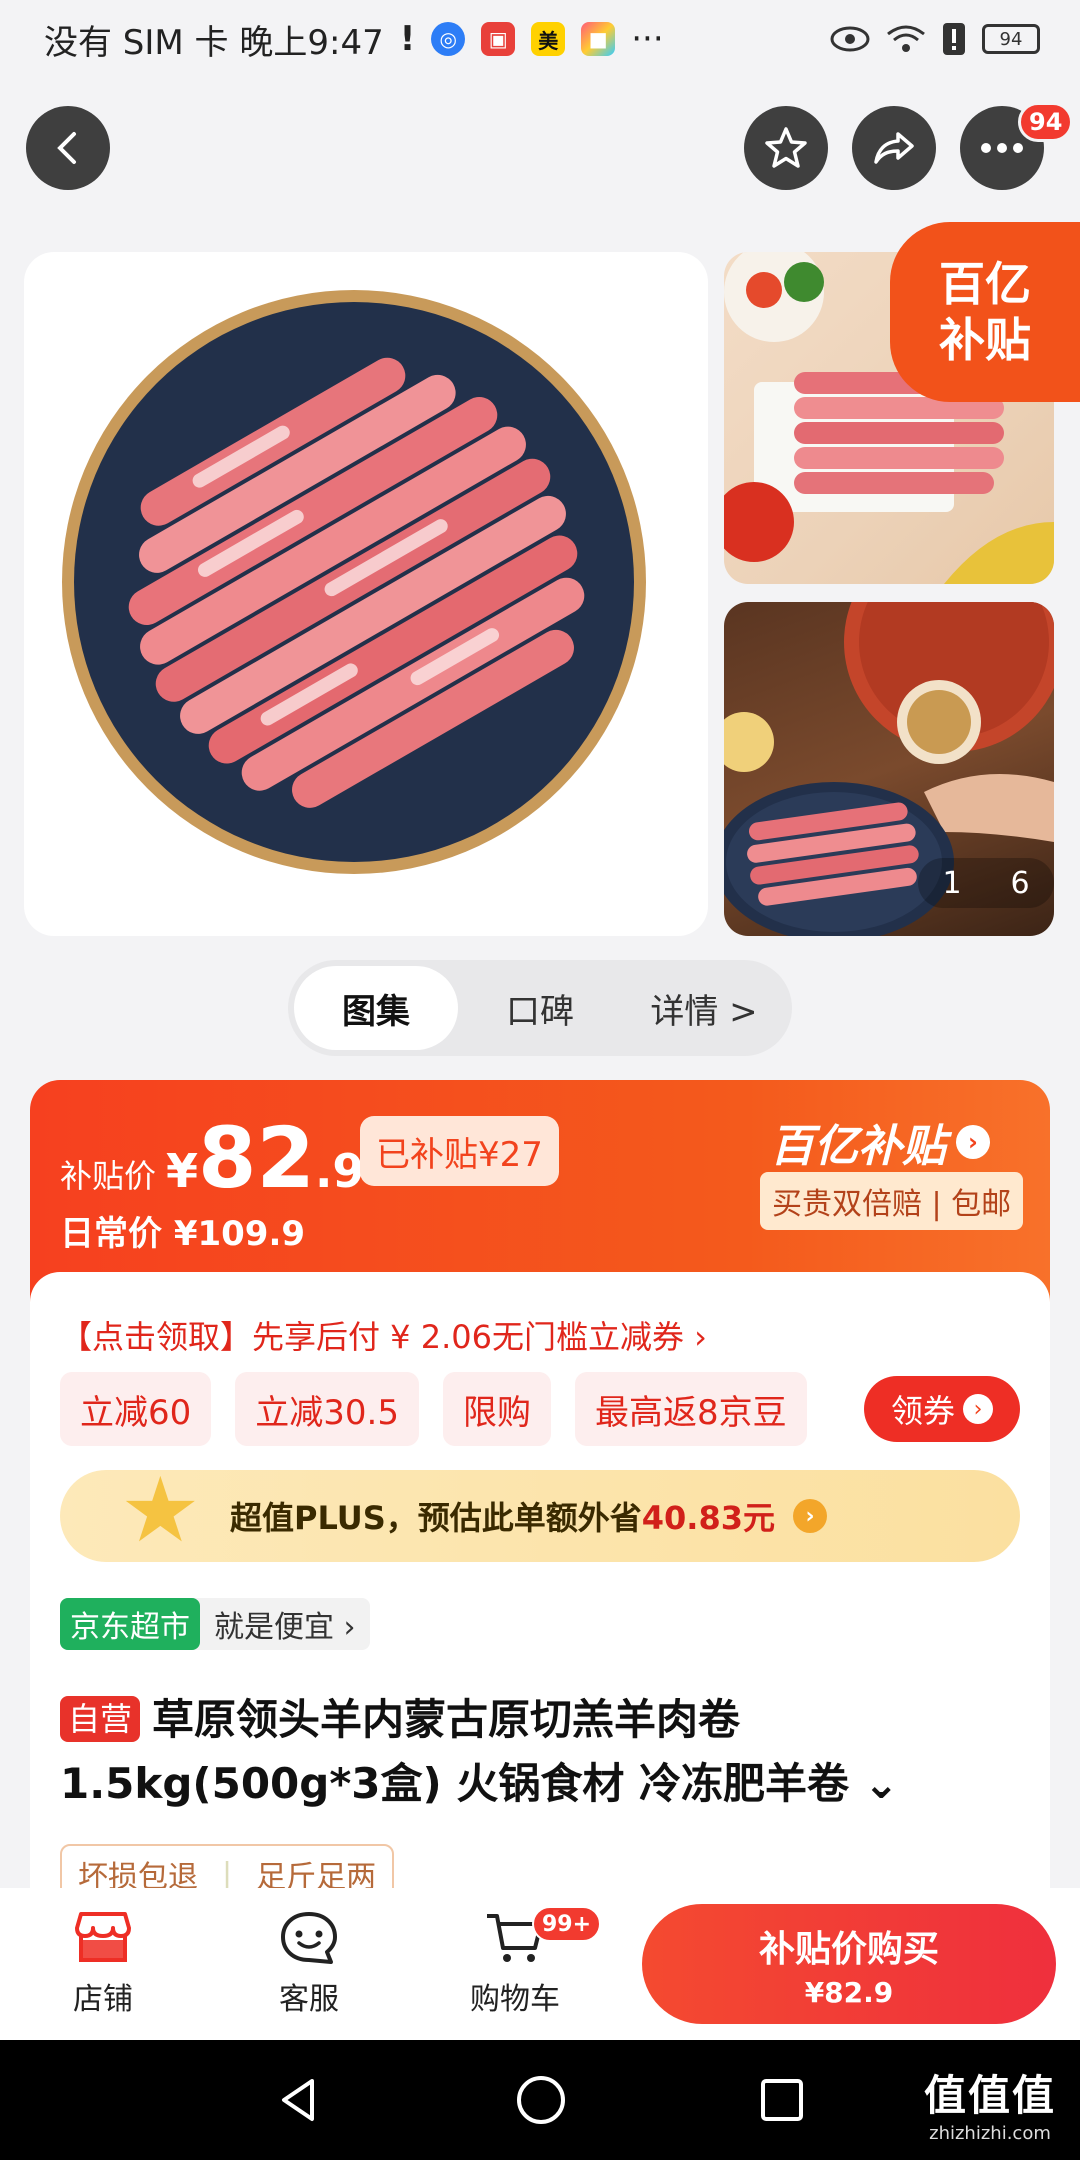 This screenshot has height=2160, width=1080. Describe the element at coordinates (103, 1937) in the screenshot. I see `store-icon` at that location.